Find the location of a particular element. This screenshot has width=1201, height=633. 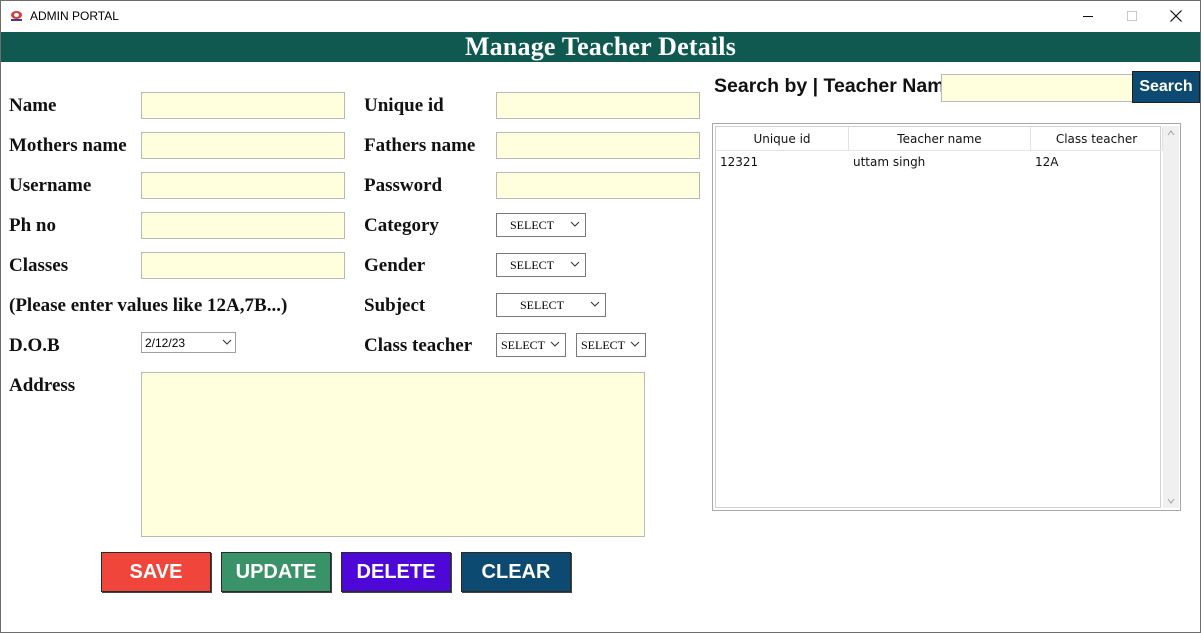

class-teacher-section-value: SELECT is located at coordinates (603, 345).